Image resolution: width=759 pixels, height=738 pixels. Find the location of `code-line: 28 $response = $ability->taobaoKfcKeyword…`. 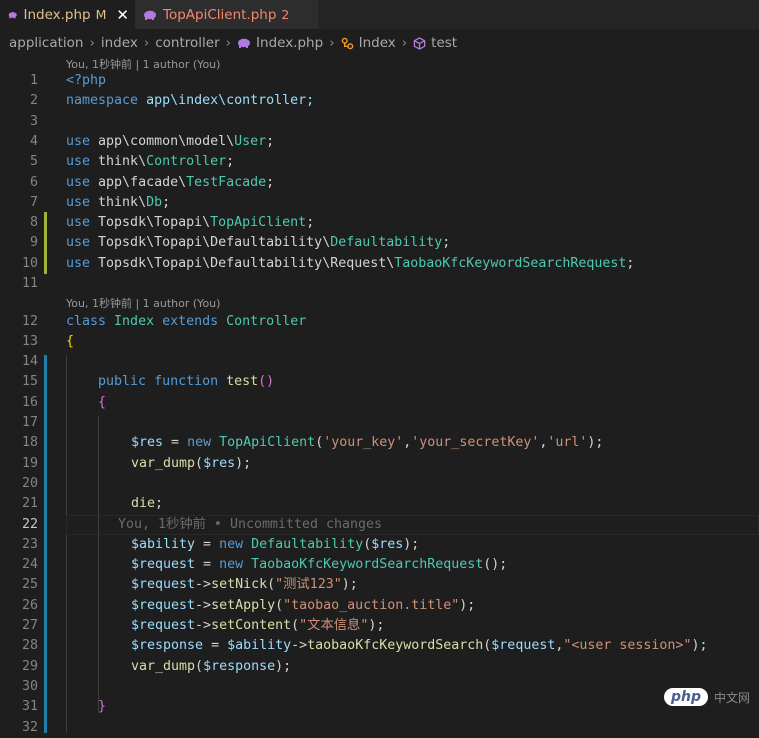

code-line: 28 $response = $ability->taobaoKfcKeyword… is located at coordinates (379, 646).